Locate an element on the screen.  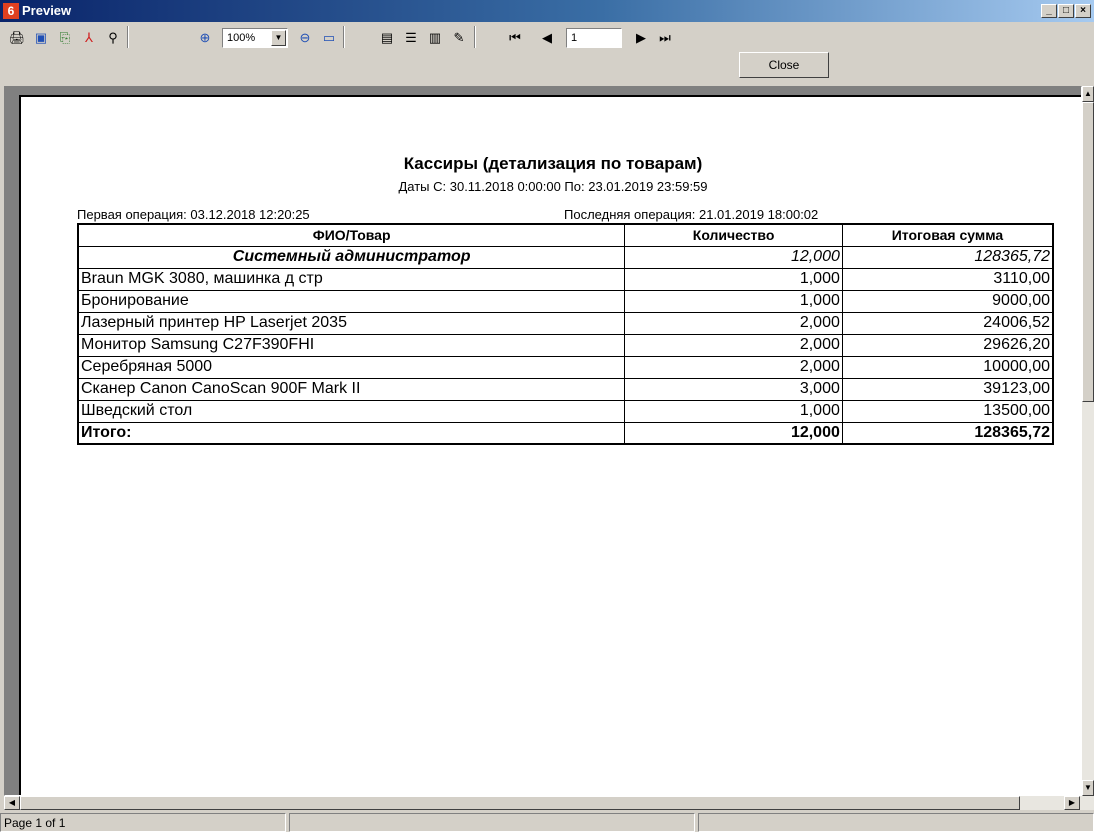
item-sum: 10000,00 is located at coordinates (947, 367).